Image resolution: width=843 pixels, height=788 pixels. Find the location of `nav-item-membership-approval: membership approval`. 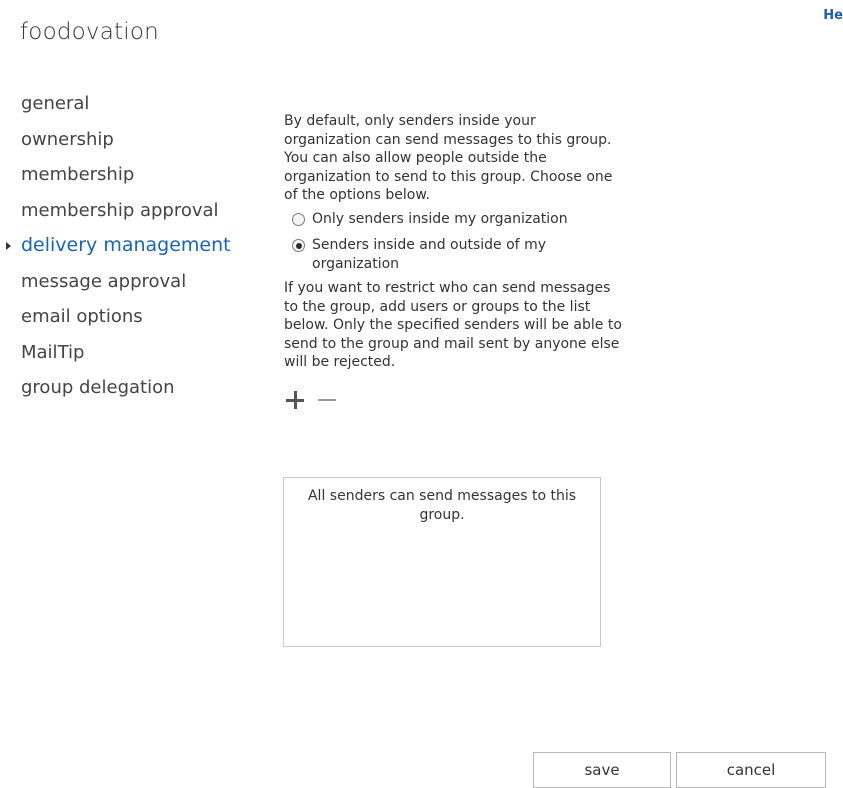

nav-item-membership-approval: membership approval is located at coordinates (125, 211).